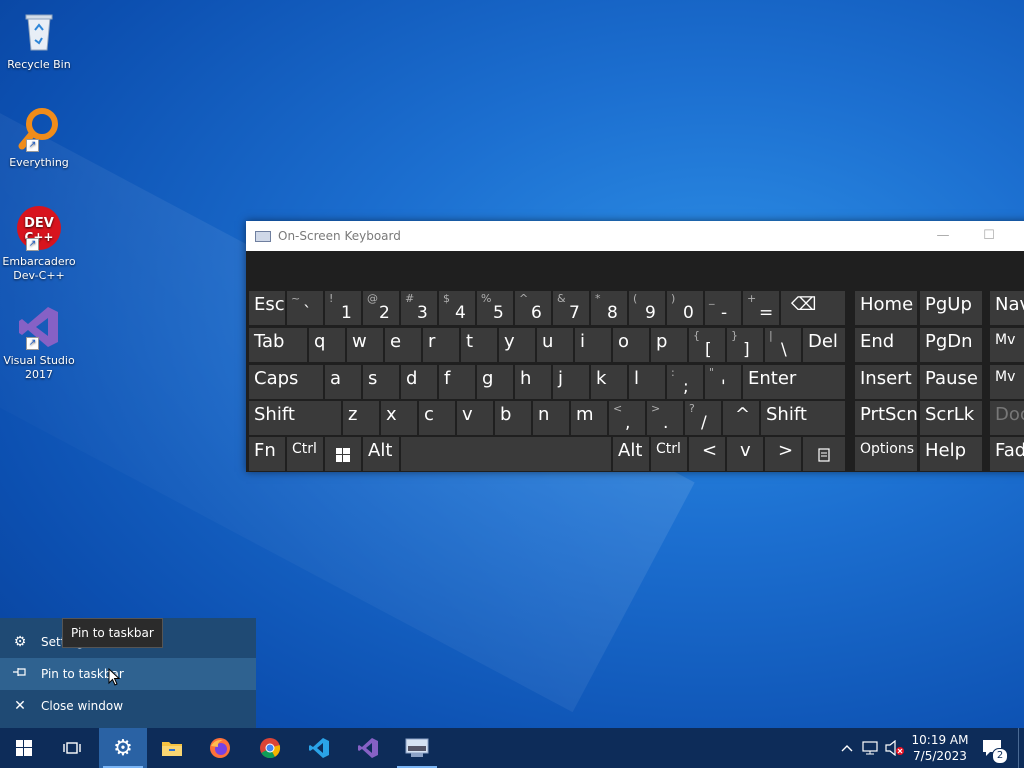  I want to click on key-d: d, so click(419, 382).